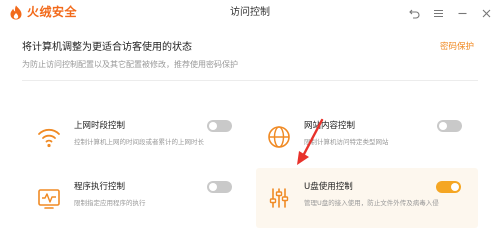 This screenshot has height=251, width=500. What do you see at coordinates (367, 198) in the screenshot?
I see `feature-card-usb-control: U盘使用控制 管理U盘的接入使用，防止文件外传及病毒入侵` at bounding box center [367, 198].